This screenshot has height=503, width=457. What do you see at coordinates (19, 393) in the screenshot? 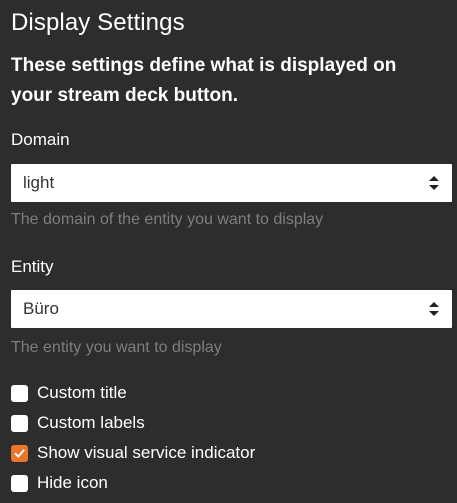
I see `custom-title-checkbox` at bounding box center [19, 393].